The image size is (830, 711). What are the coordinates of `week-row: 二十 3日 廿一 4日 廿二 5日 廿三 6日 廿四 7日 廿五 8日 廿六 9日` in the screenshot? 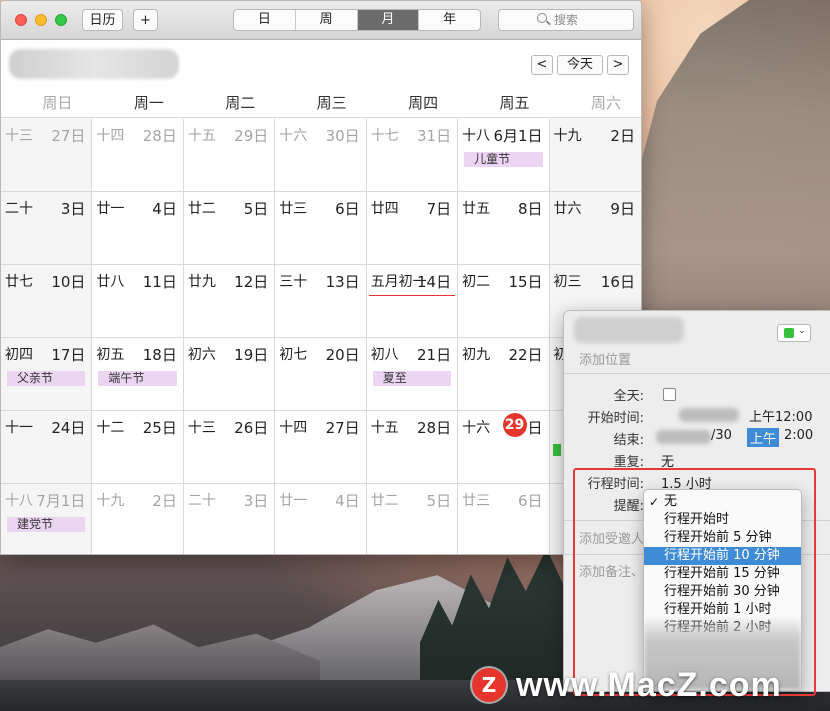 It's located at (321, 228).